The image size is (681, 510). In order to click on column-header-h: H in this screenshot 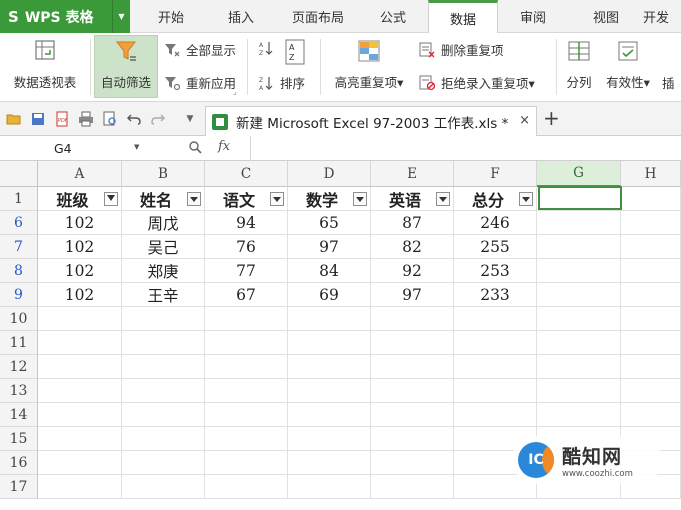, I will do `click(651, 174)`.